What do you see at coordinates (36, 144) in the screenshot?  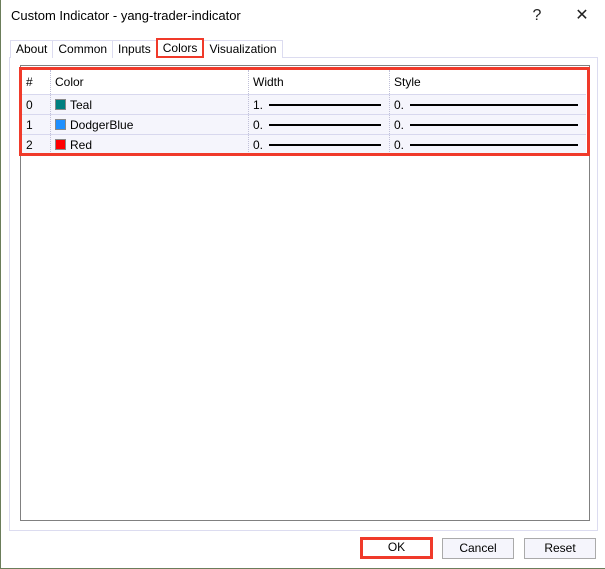 I see `row-index: 2` at bounding box center [36, 144].